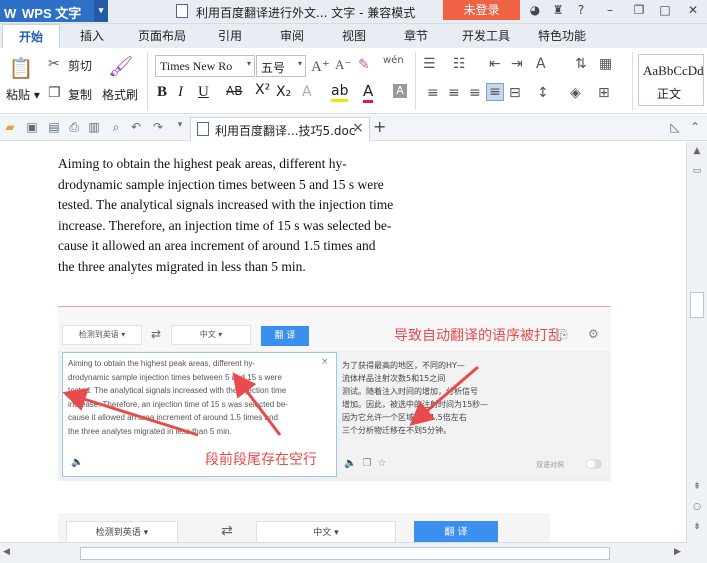 The width and height of the screenshot is (707, 563). I want to click on tab-section: 章节, so click(416, 36).